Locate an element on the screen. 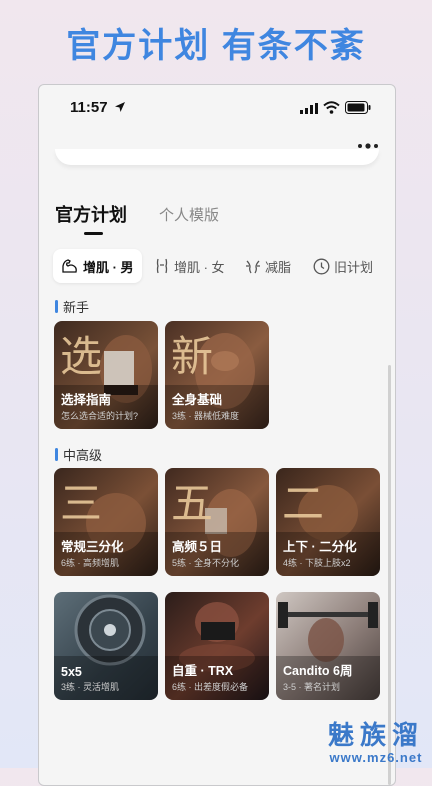 Image resolution: width=432 pixels, height=786 pixels. card-character: 新 is located at coordinates (192, 356).